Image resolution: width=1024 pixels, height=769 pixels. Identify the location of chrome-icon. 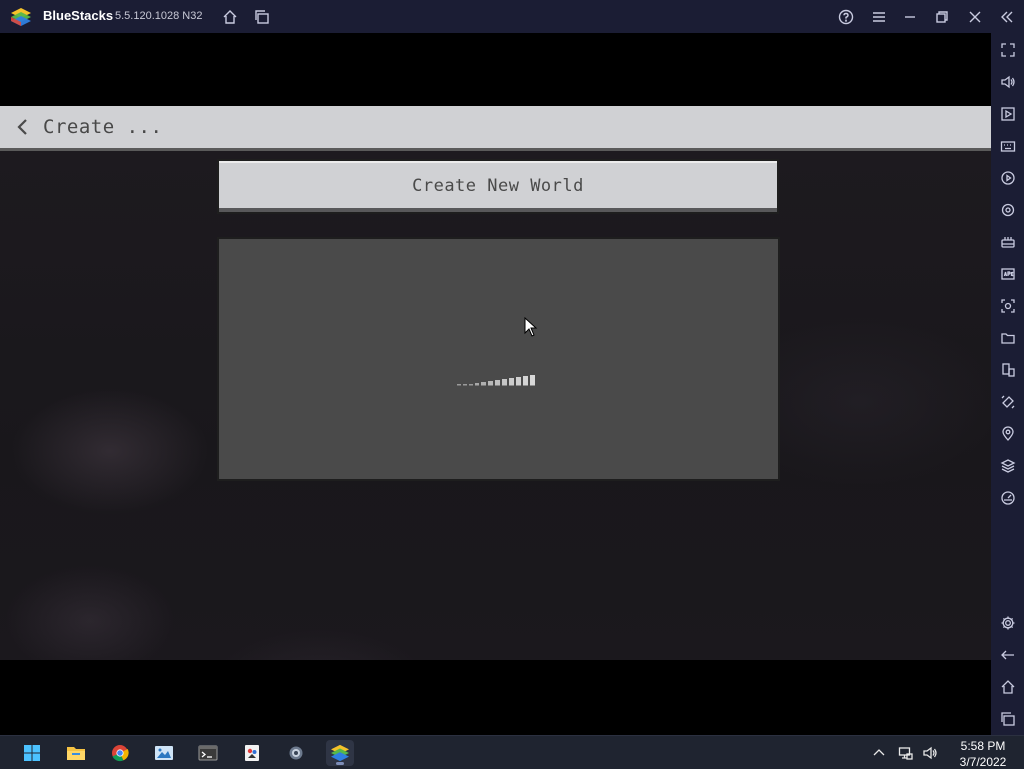
(120, 753).